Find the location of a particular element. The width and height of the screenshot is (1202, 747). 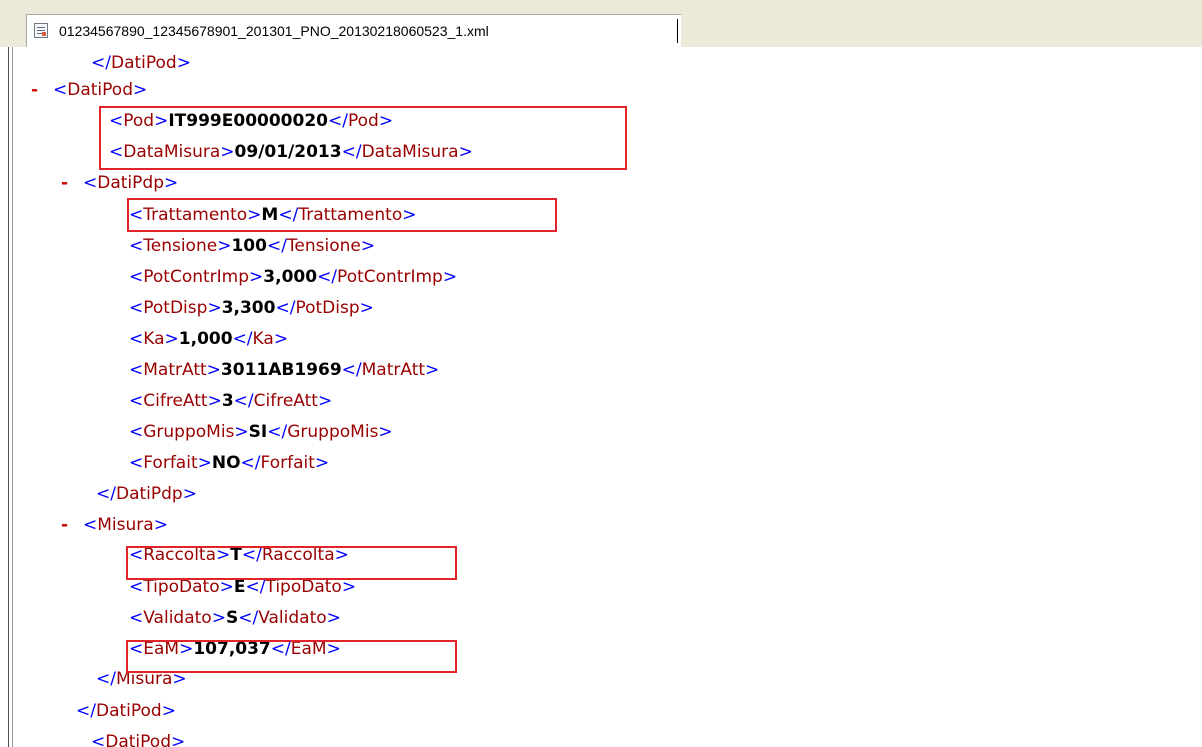

closing-tag-name: CifreAtt is located at coordinates (285, 401).